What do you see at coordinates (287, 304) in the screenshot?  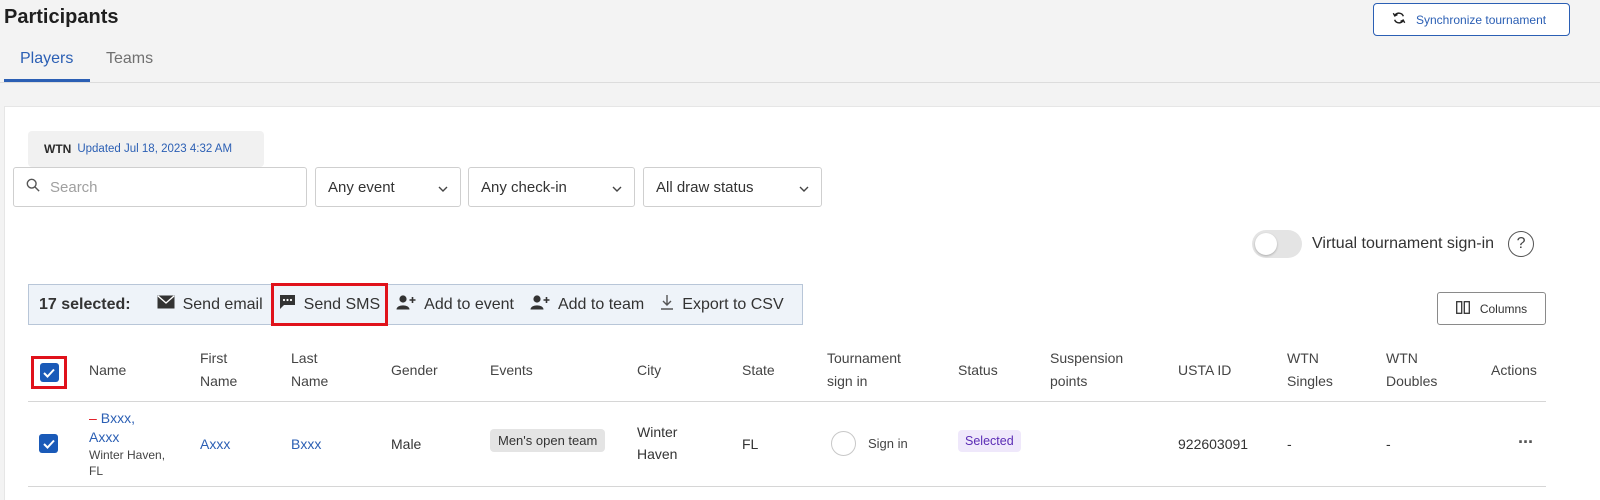 I see `sms-icon` at bounding box center [287, 304].